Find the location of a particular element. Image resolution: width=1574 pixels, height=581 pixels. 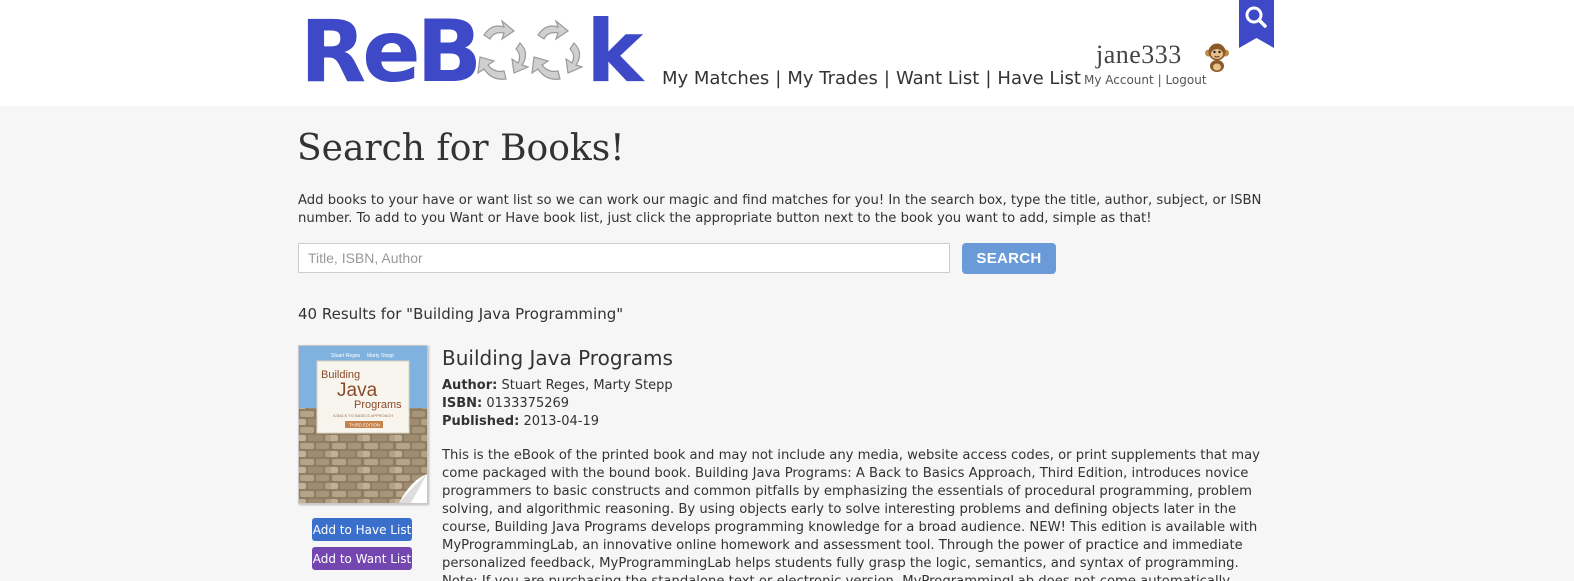

username: jane333 is located at coordinates (1139, 54).